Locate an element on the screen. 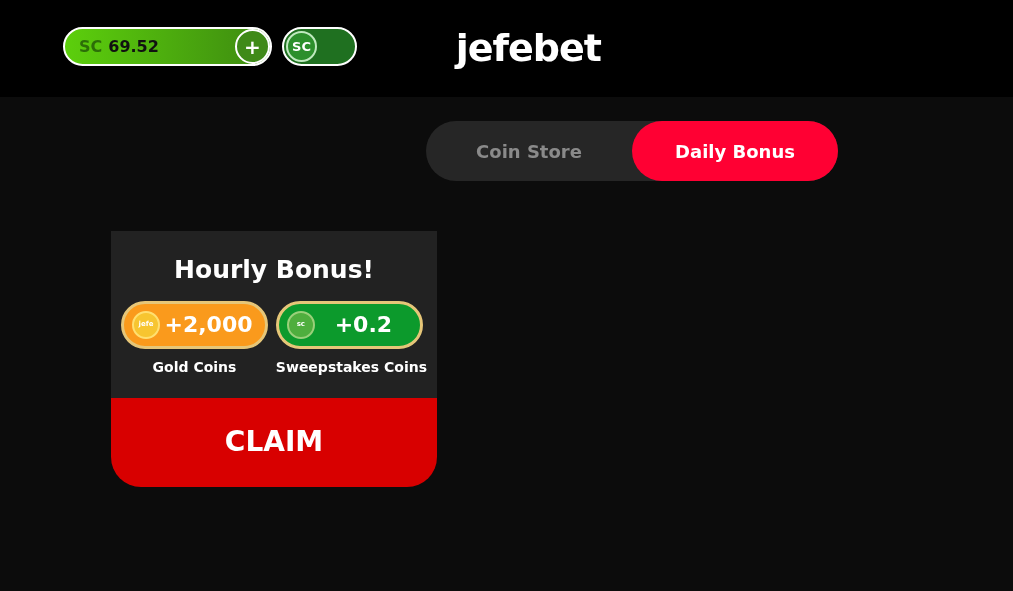  reward-amount: +0.2 is located at coordinates (363, 325).